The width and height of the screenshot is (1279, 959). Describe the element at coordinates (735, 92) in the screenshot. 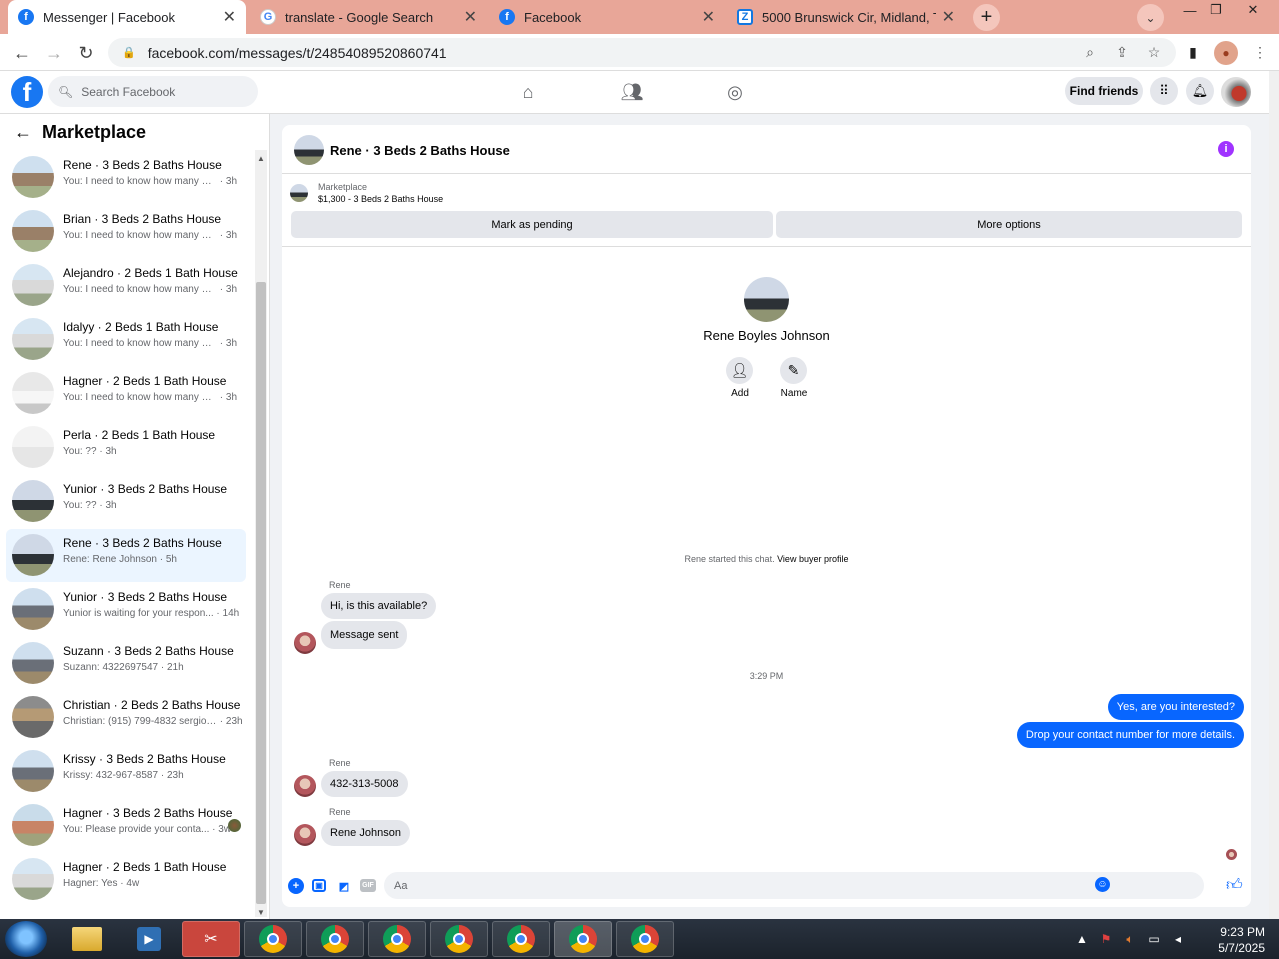

I see `groups-icon: ◎` at that location.